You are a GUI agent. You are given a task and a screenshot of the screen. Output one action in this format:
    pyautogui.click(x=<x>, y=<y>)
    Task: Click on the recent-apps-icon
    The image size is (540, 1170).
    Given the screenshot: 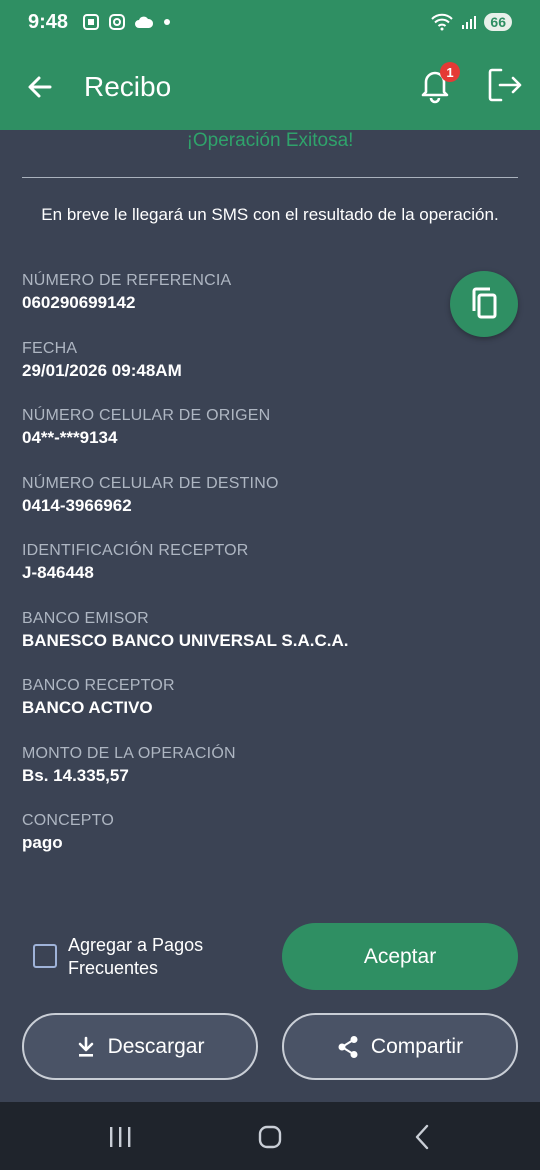 What is the action you would take?
    pyautogui.click(x=120, y=1137)
    